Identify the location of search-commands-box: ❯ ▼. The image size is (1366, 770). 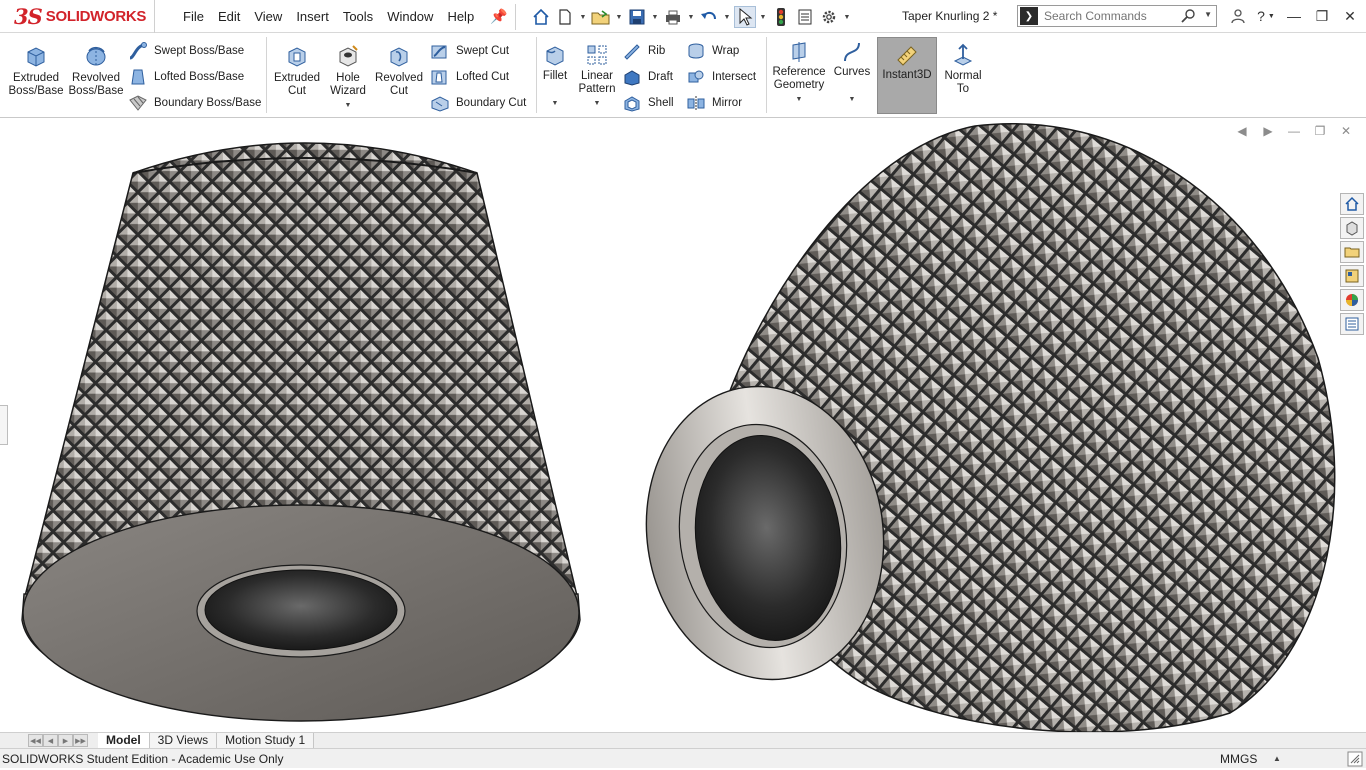
(1117, 16).